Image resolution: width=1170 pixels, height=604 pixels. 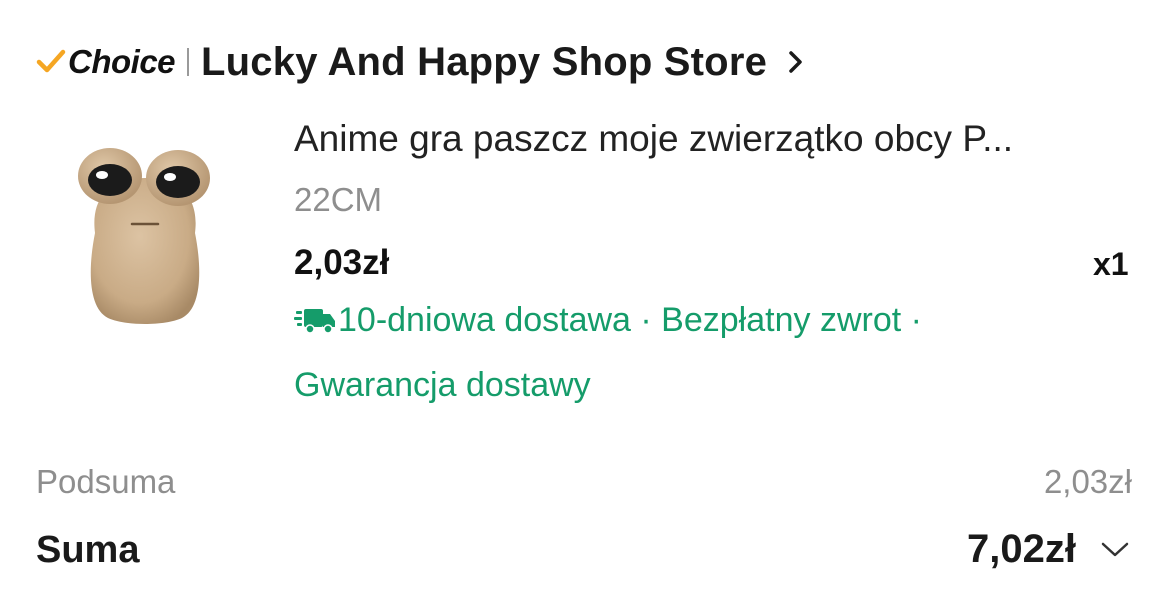 What do you see at coordinates (88, 550) in the screenshot?
I see `total-label: Suma` at bounding box center [88, 550].